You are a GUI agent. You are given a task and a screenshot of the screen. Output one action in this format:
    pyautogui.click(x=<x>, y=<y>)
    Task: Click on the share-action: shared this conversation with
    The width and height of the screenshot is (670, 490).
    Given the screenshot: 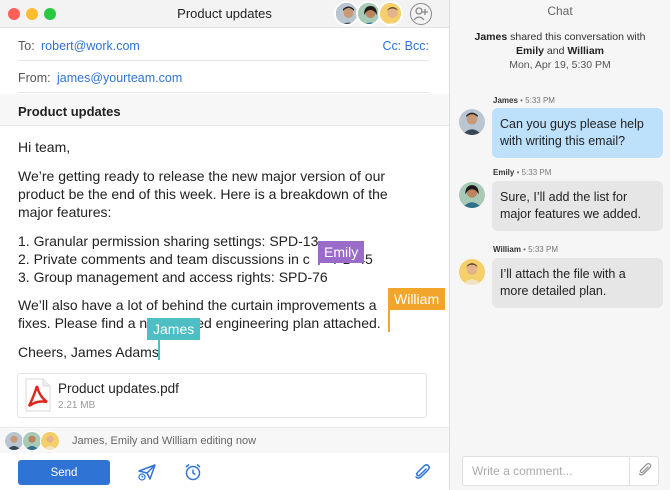 What is the action you would take?
    pyautogui.click(x=576, y=37)
    